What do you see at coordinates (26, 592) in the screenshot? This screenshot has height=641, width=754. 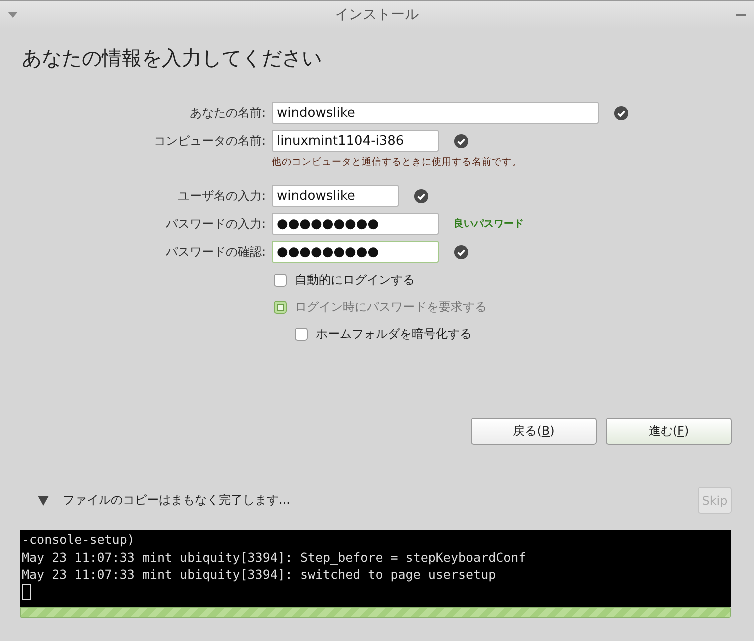 I see `text-cursor` at bounding box center [26, 592].